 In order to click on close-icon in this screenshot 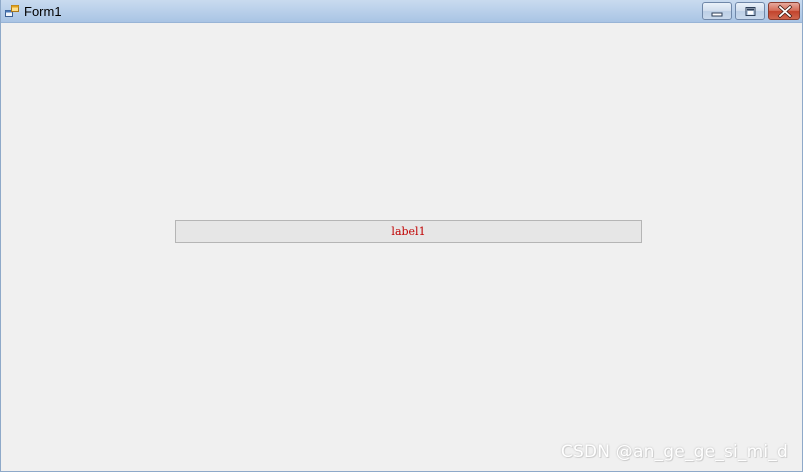, I will do `click(785, 11)`.